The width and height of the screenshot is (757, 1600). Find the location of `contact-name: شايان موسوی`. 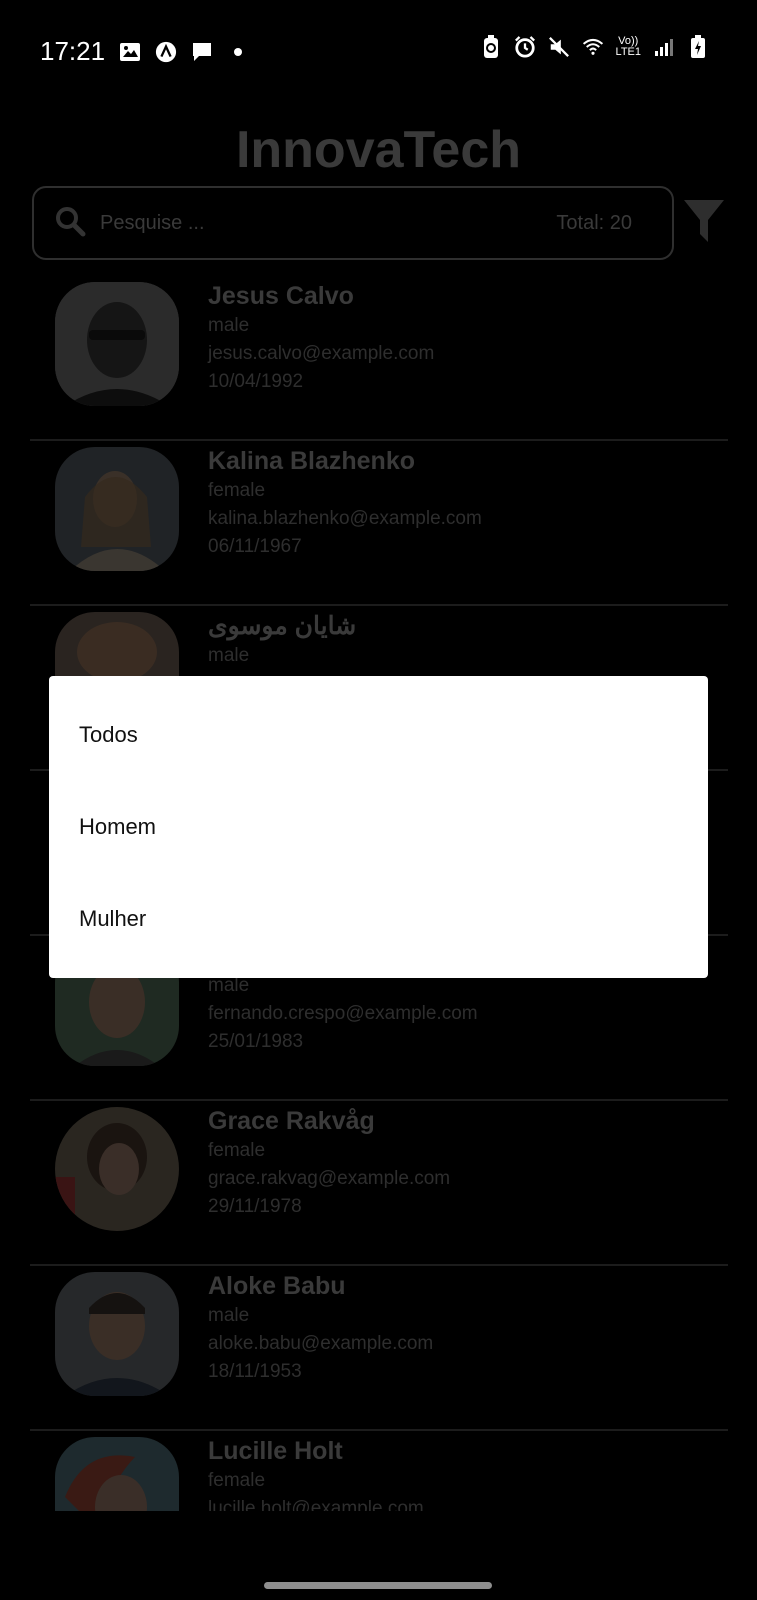

contact-name: شايان موسوی is located at coordinates (282, 626).